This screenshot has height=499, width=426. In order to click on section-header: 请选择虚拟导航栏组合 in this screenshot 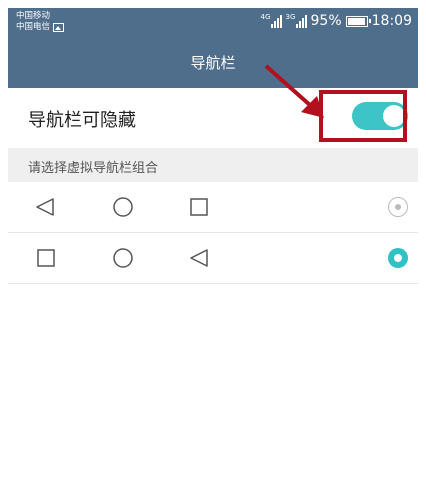, I will do `click(213, 165)`.